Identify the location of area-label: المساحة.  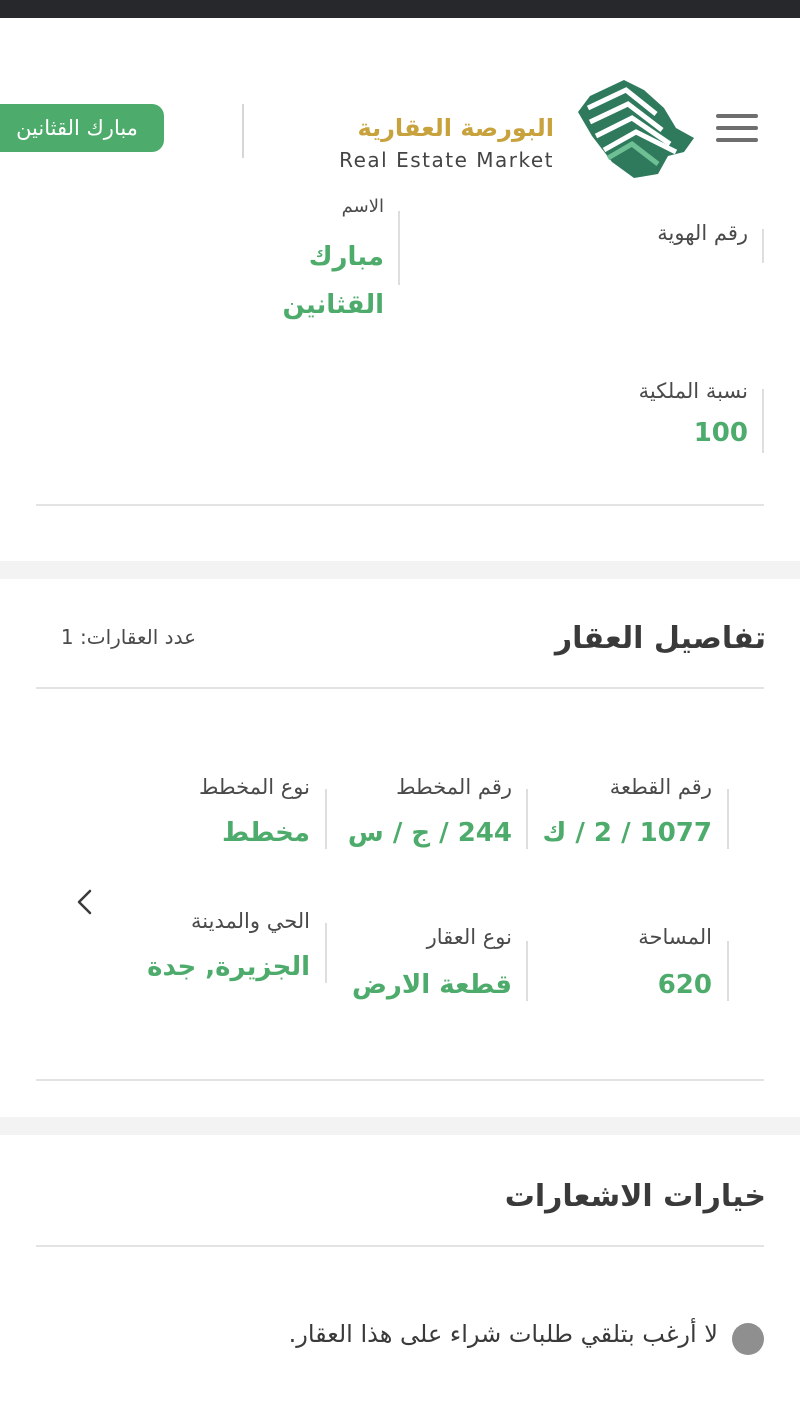
(675, 937).